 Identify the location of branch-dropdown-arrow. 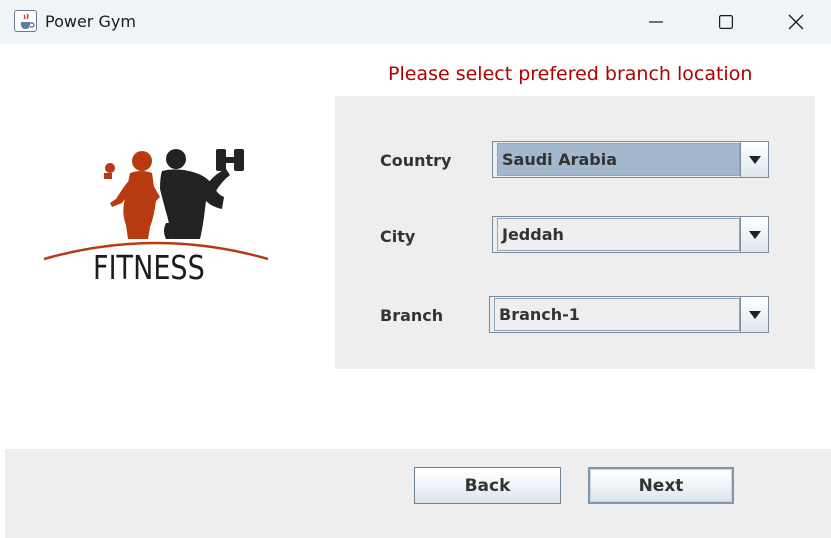
(754, 314).